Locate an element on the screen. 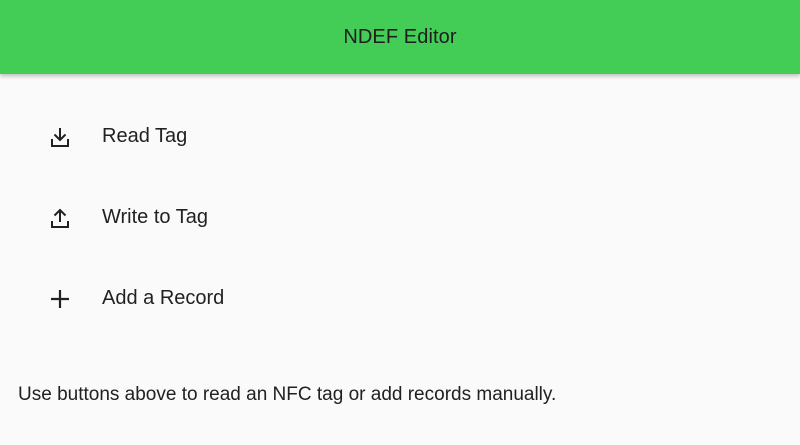 This screenshot has width=800, height=445. upload-icon is located at coordinates (60, 218).